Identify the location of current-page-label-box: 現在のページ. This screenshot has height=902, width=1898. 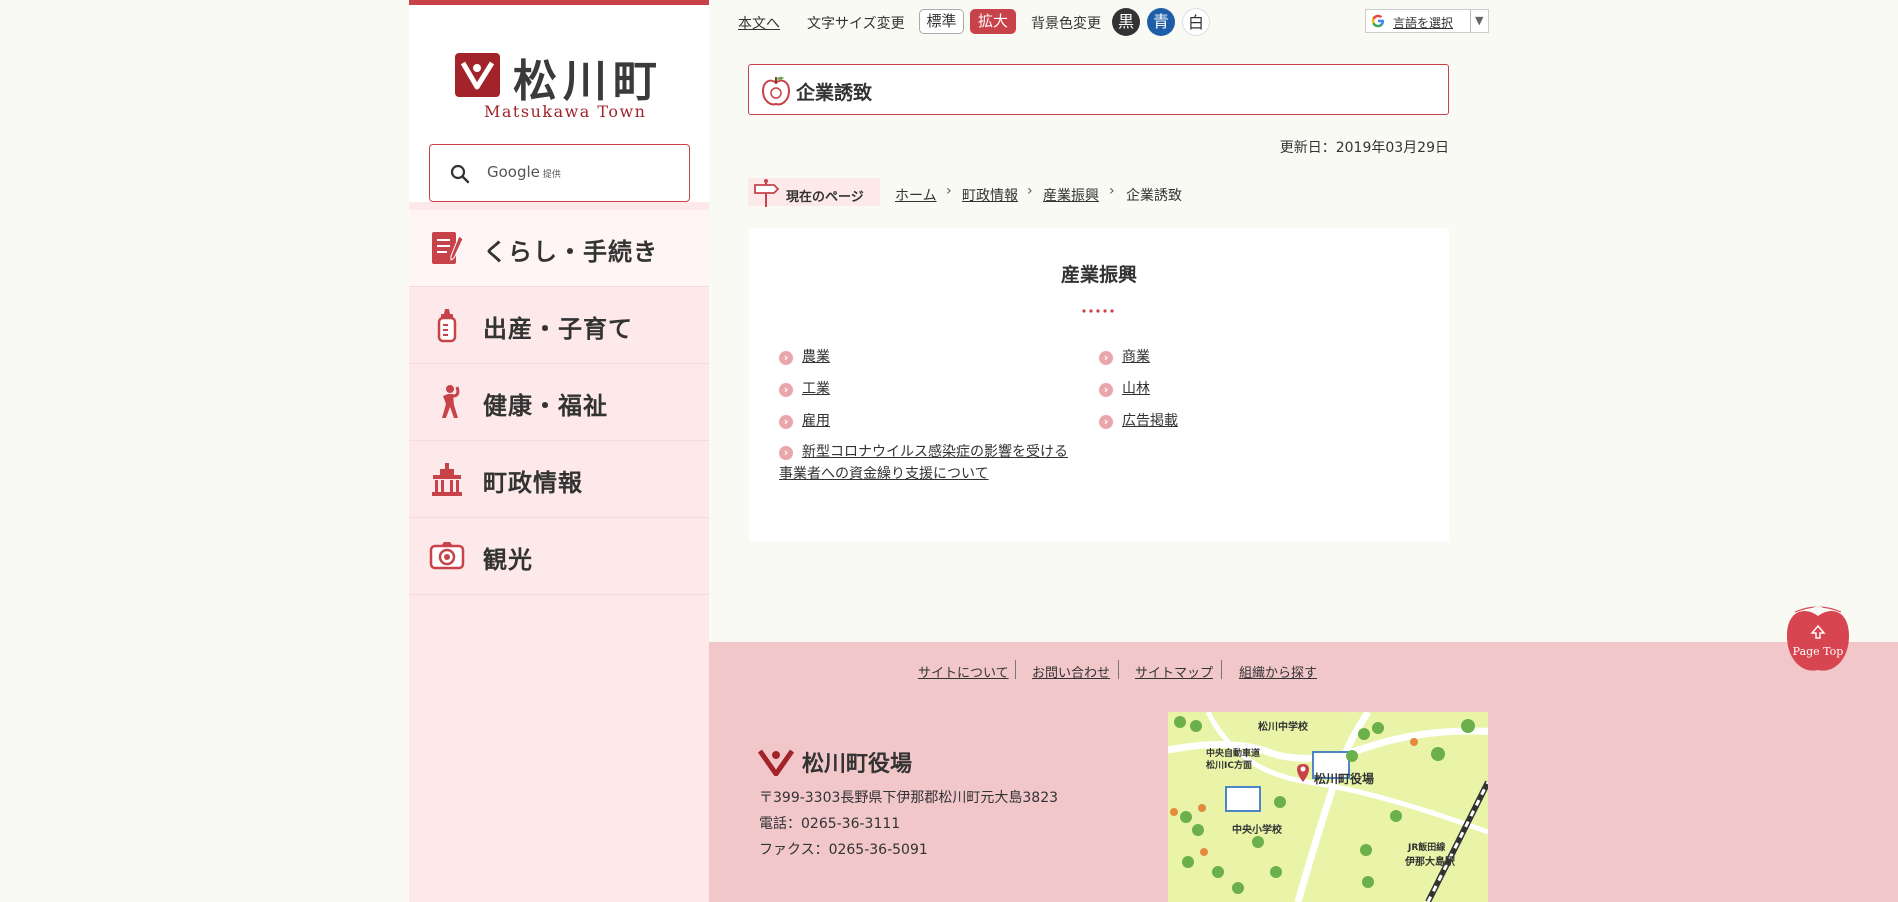
(814, 192).